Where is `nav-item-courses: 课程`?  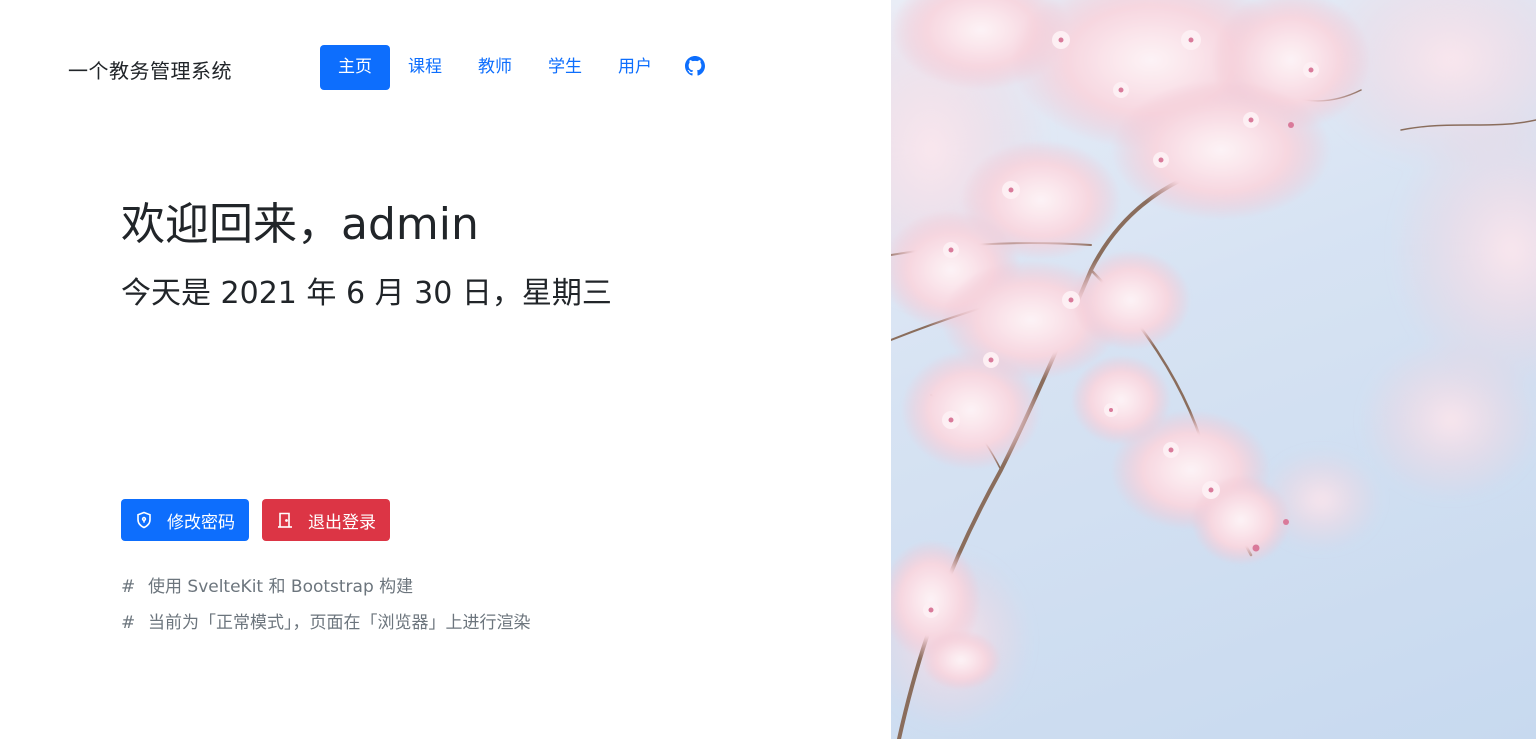
nav-item-courses: 课程 is located at coordinates (425, 67).